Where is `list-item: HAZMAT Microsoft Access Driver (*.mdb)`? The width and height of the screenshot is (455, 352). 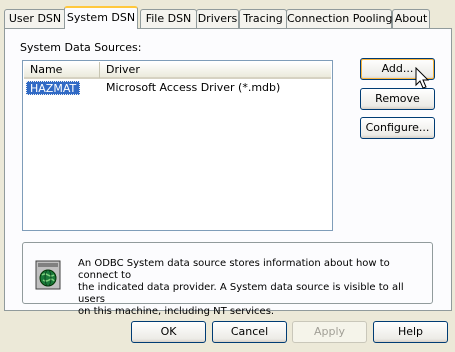
list-item: HAZMAT Microsoft Access Driver (*.mdb) is located at coordinates (176, 88).